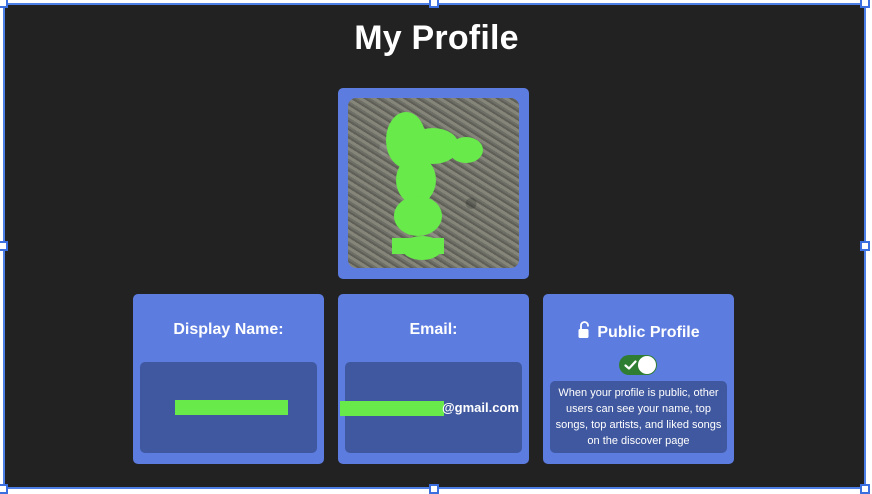 This screenshot has width=872, height=494. What do you see at coordinates (228, 329) in the screenshot?
I see `display-name-label: Display Name:` at bounding box center [228, 329].